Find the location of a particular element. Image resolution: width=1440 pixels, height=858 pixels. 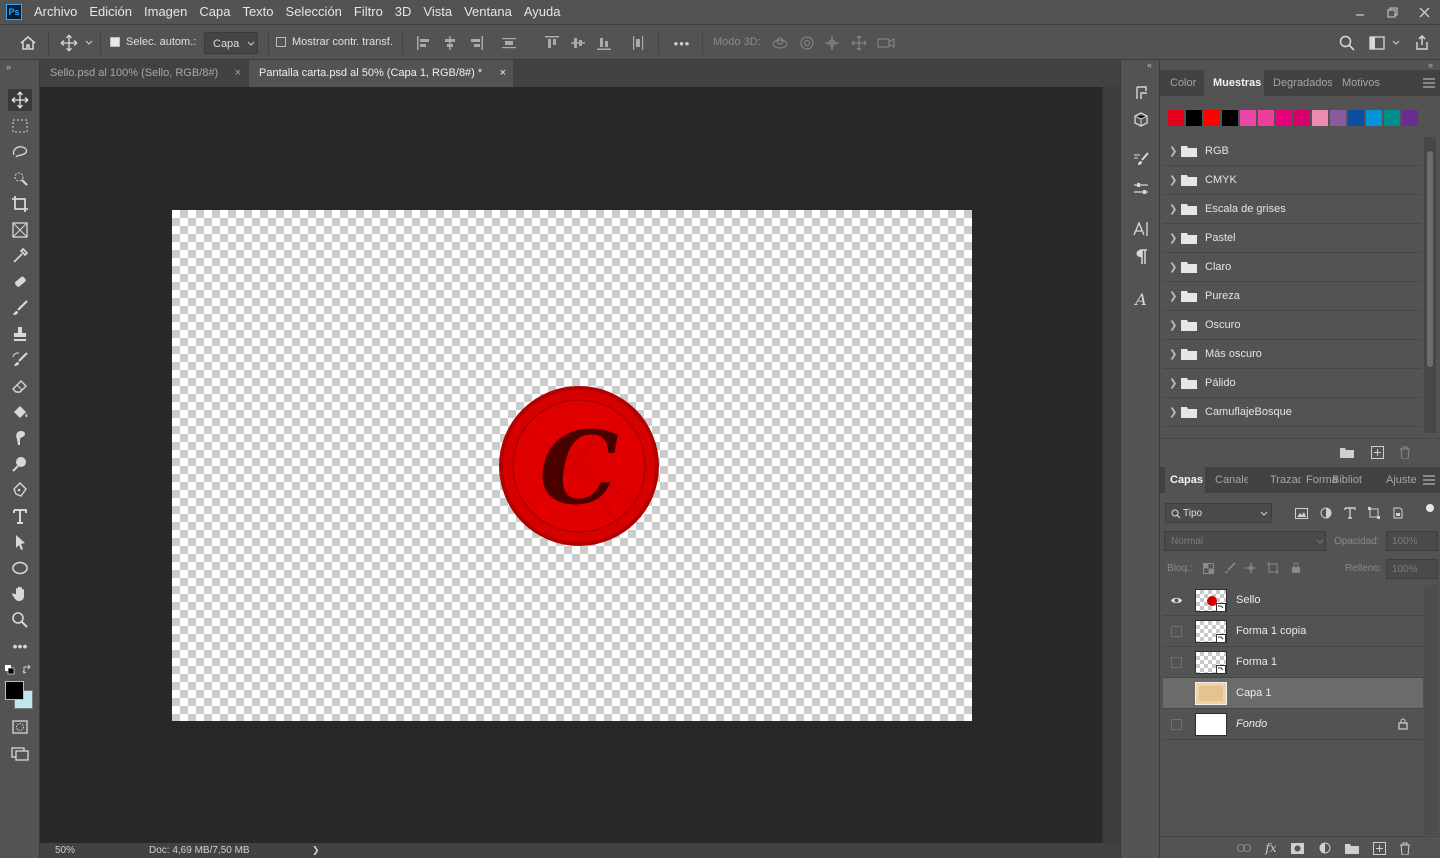

swatch-group-grayscale: ❯ Escala de grises is located at coordinates (1292, 209).